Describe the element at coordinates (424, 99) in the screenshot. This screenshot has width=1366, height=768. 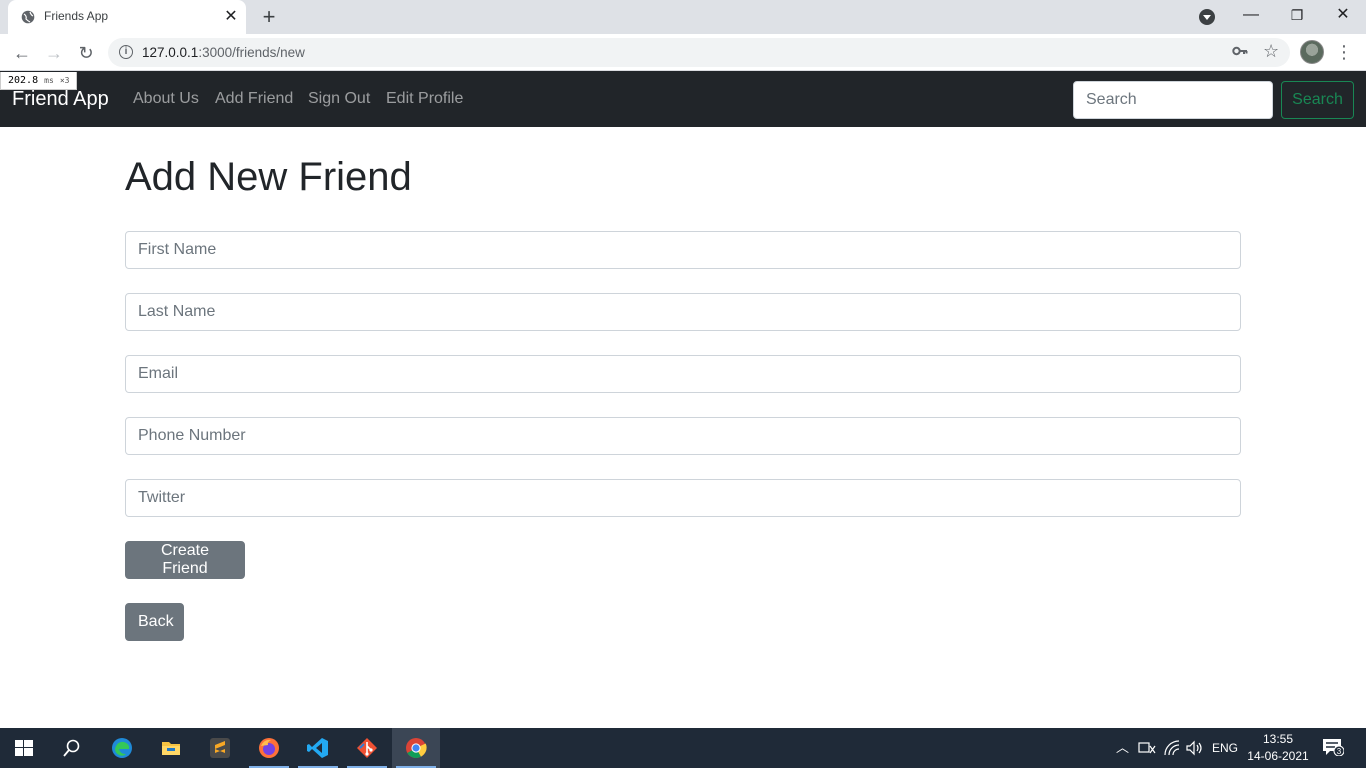
I see `nav-link-edit-profile: Edit Profile` at that location.